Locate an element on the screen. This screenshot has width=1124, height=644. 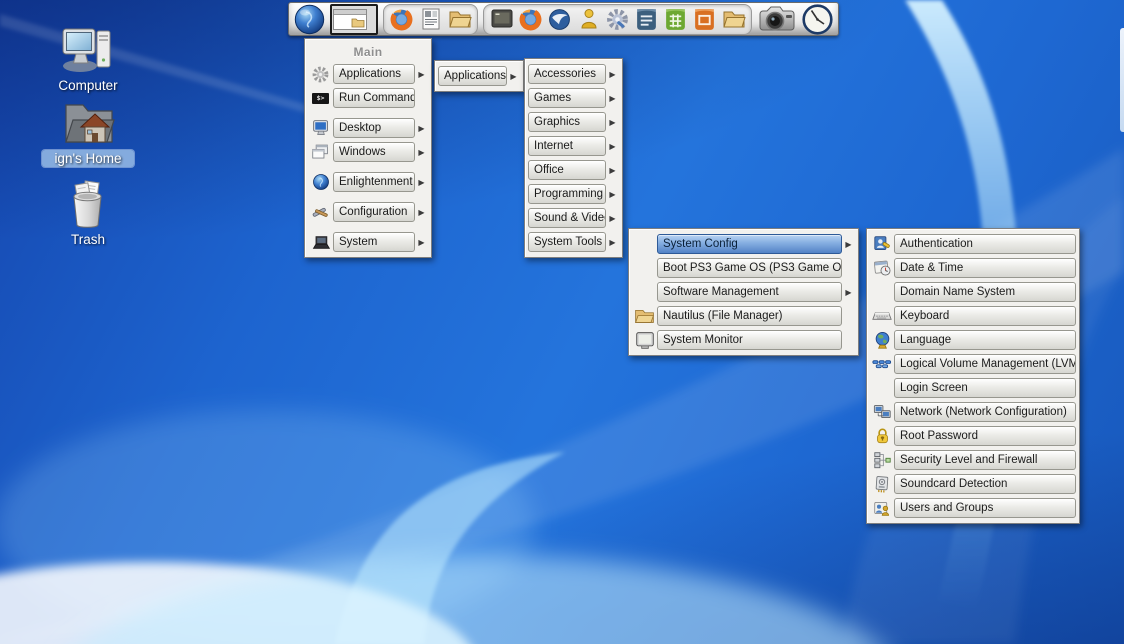
menu-item-security-firewall: Security Level and Firewall is located at coordinates (973, 460).